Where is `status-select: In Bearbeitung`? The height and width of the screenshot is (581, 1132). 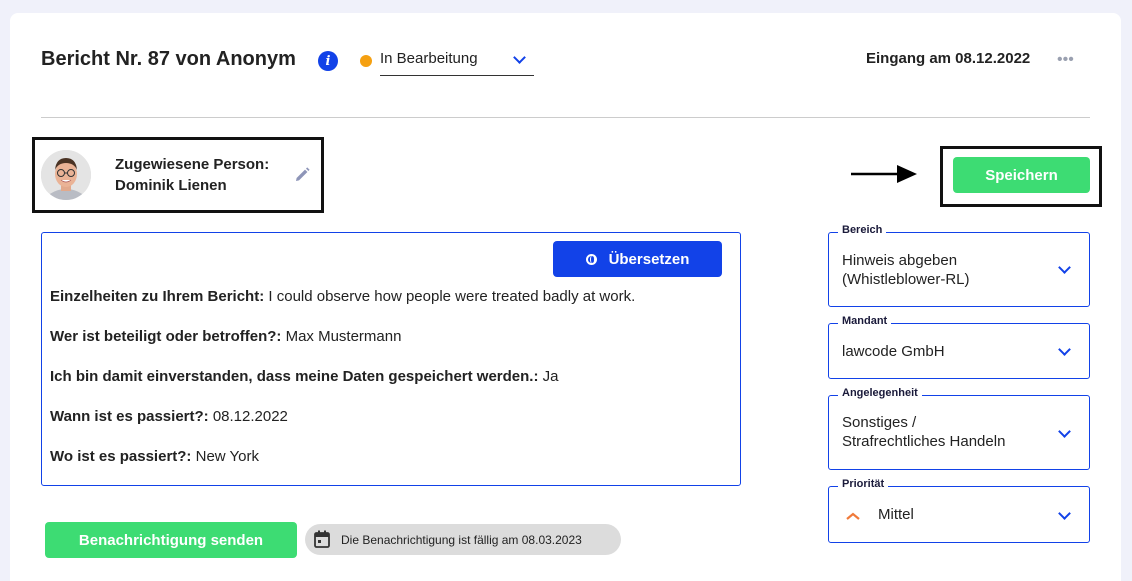 status-select: In Bearbeitung is located at coordinates (457, 61).